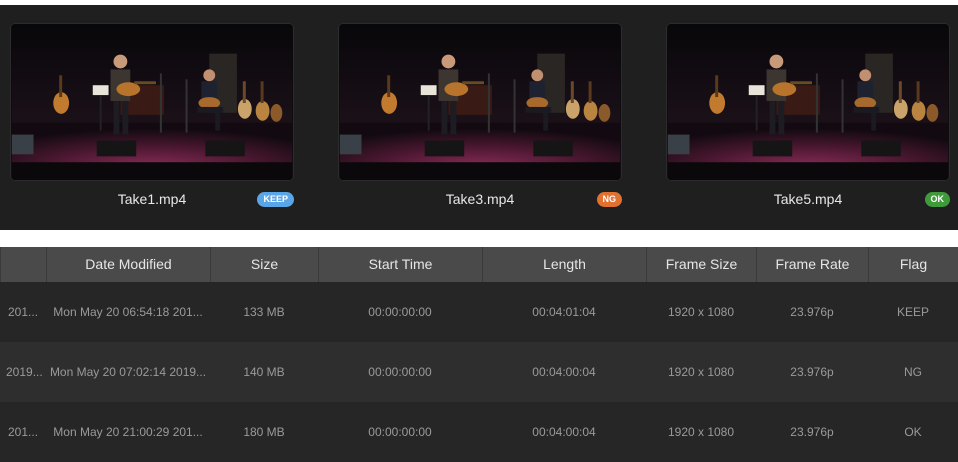  I want to click on column-header-size: Size, so click(264, 264).